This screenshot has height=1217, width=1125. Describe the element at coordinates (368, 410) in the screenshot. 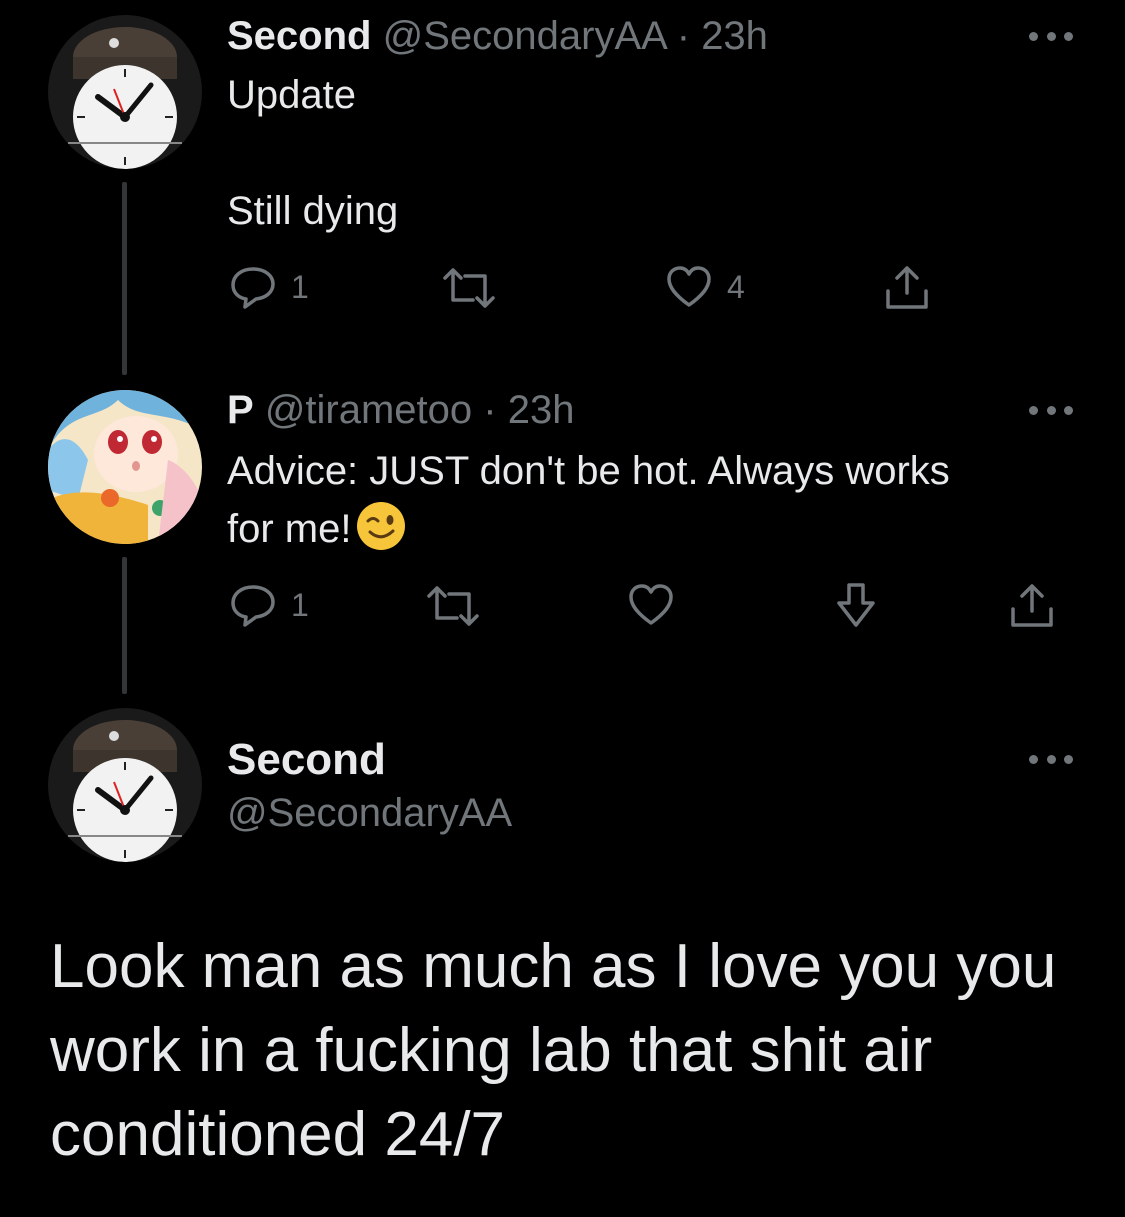

I see `username: @tirametoo` at that location.